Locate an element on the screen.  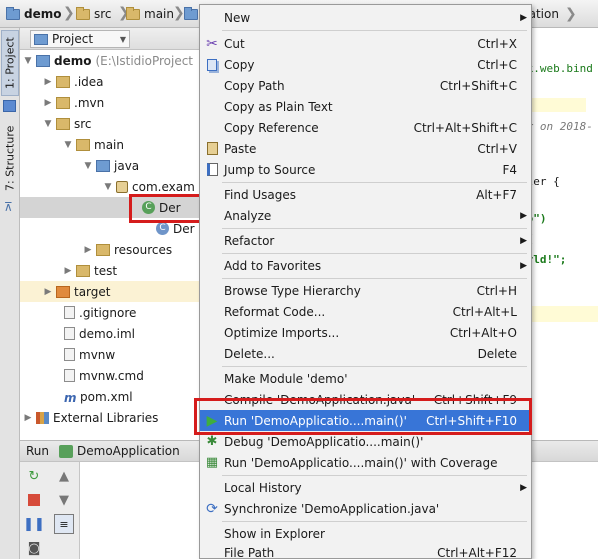
menu-item-cut: ✂ Cut Ctrl+X is located at coordinates (365, 43).